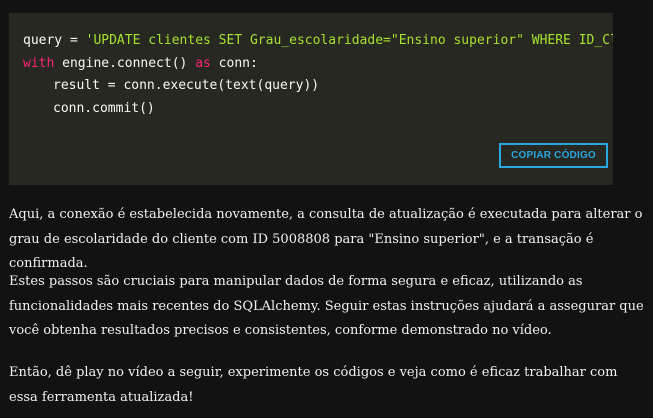  Describe the element at coordinates (553, 155) in the screenshot. I see `copy-code-button: COPIAR CÓDIGO` at that location.